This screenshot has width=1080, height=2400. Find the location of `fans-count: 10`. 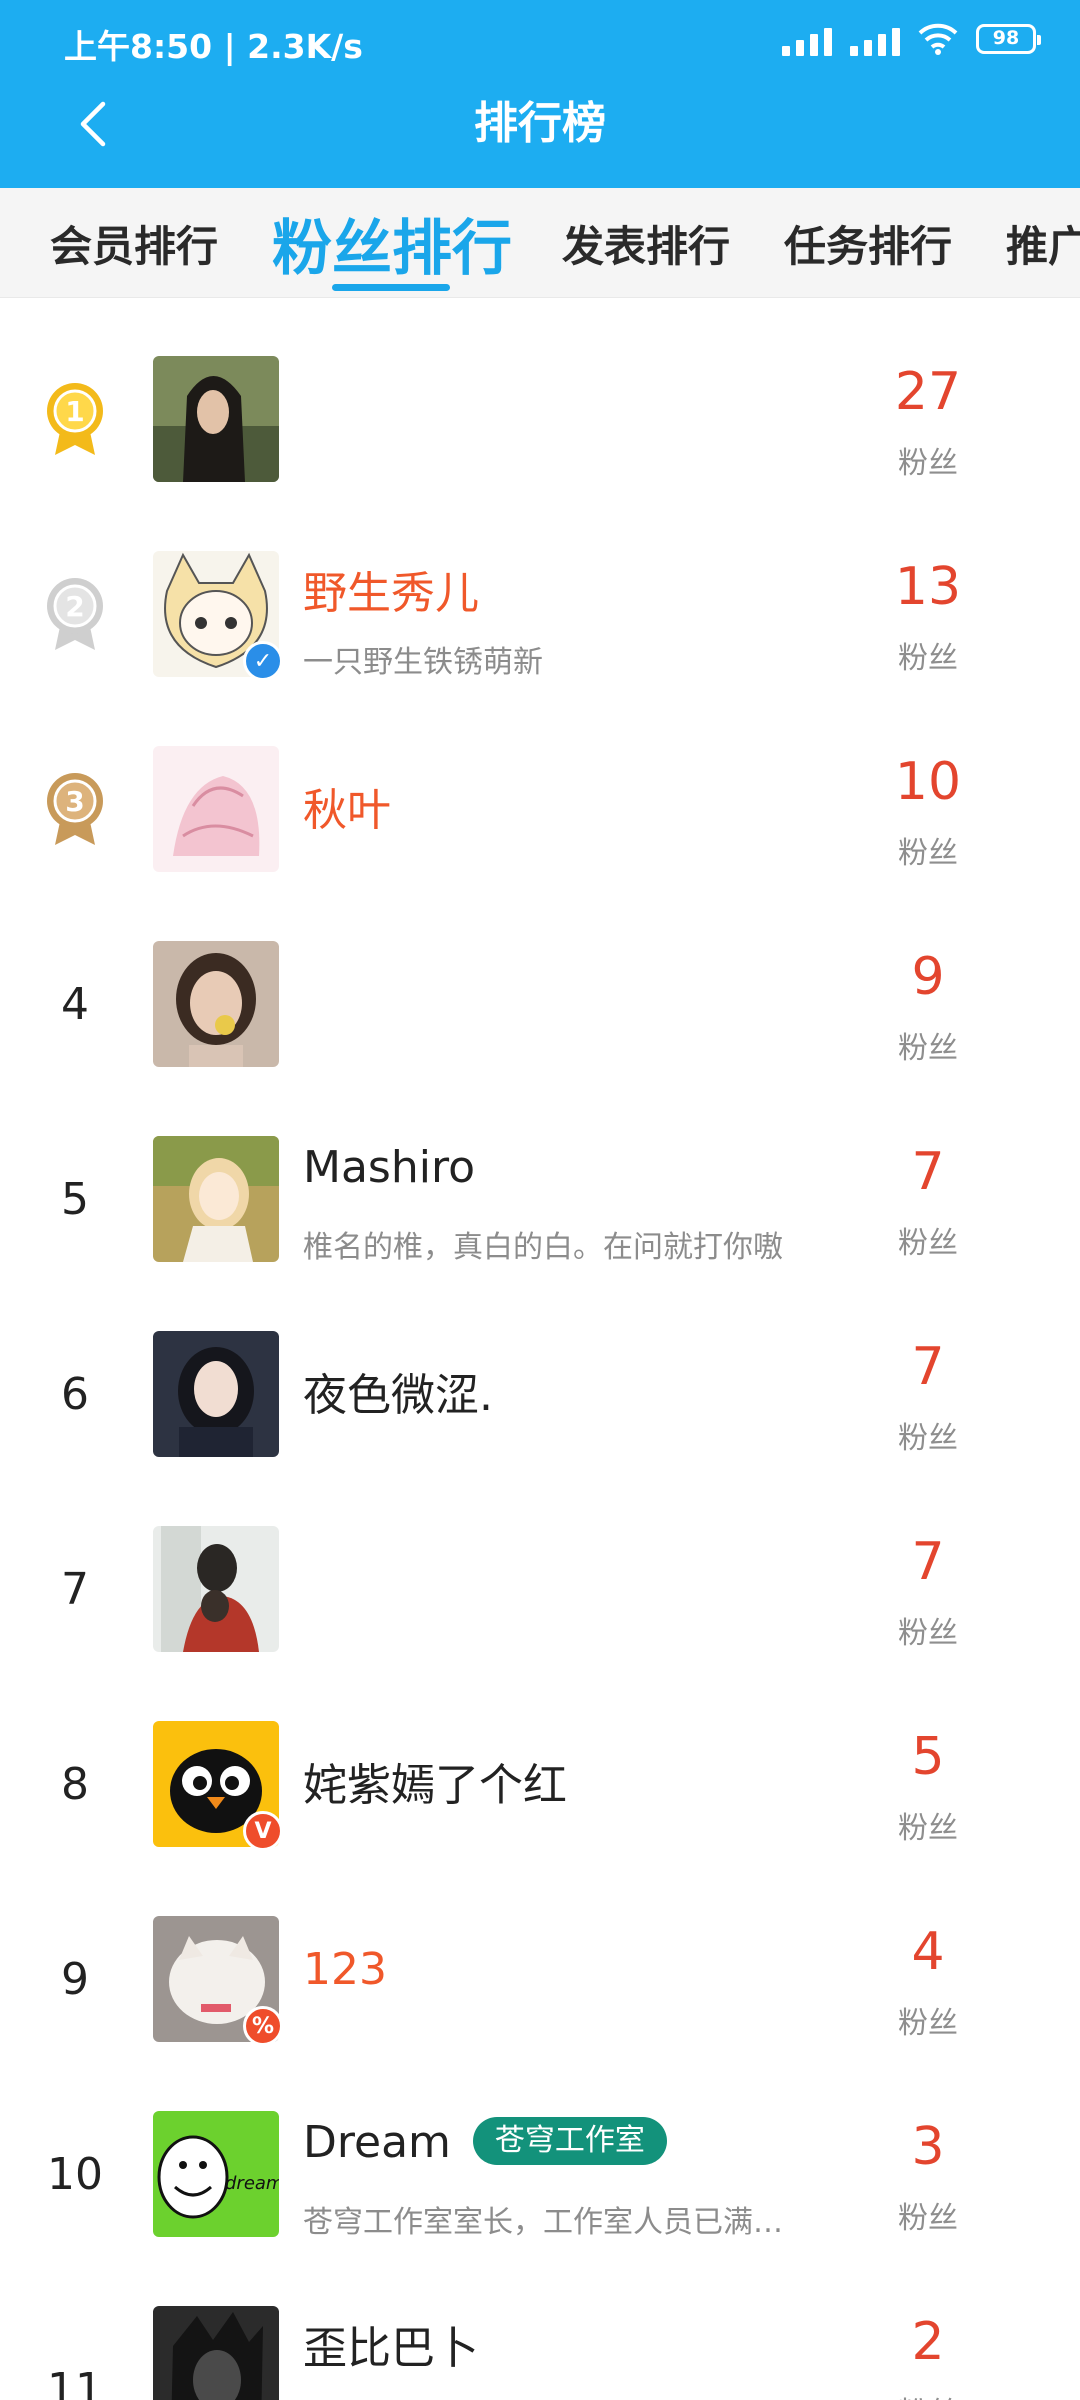

fans-count: 10 is located at coordinates (928, 782).